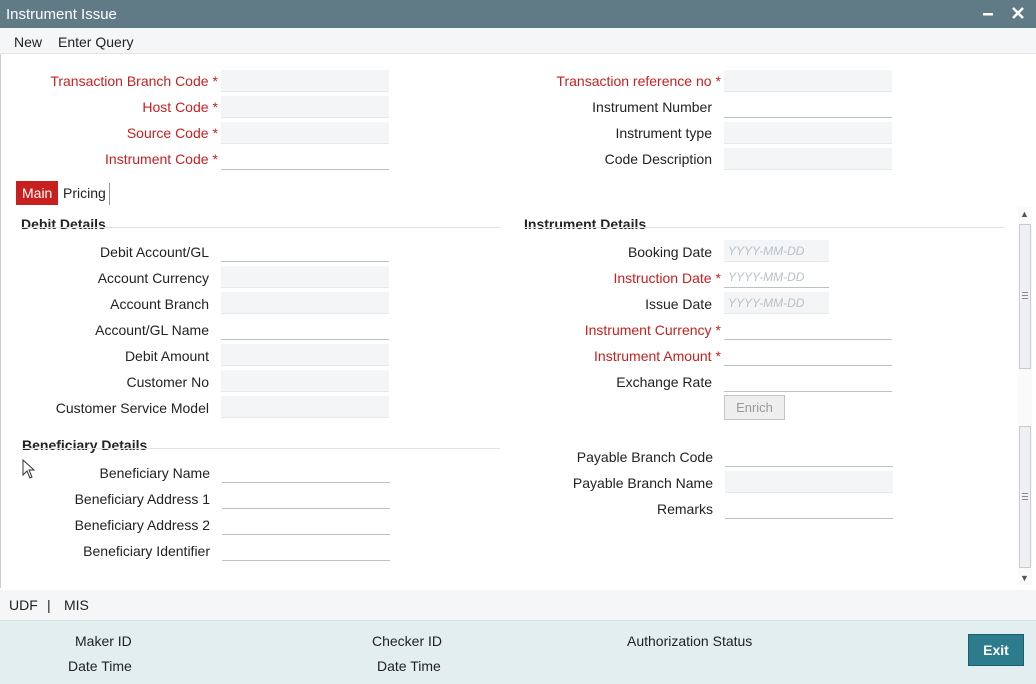 The width and height of the screenshot is (1036, 684). What do you see at coordinates (305, 133) in the screenshot?
I see `source-code-field` at bounding box center [305, 133].